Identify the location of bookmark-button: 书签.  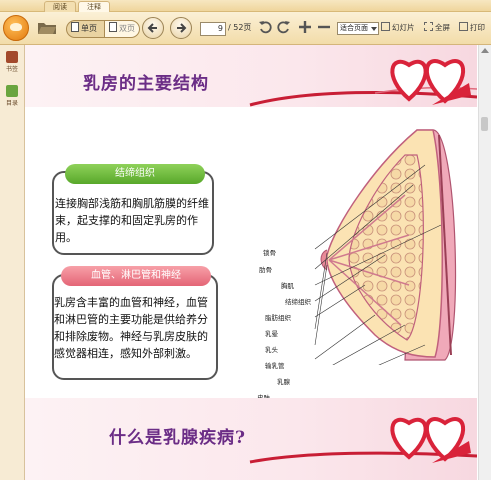
(12, 62).